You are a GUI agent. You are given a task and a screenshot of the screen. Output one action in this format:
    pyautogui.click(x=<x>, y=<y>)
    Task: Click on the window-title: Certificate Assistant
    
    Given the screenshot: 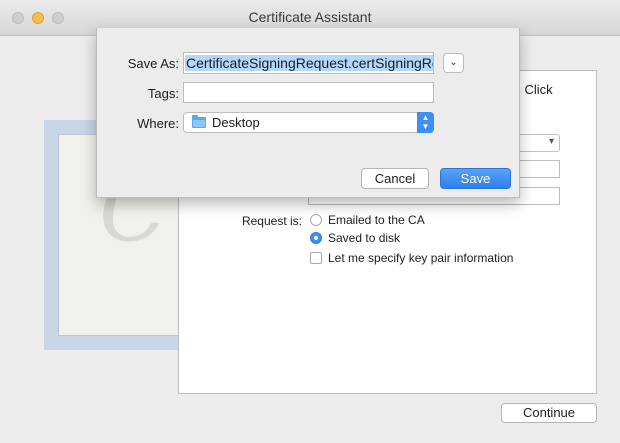 What is the action you would take?
    pyautogui.click(x=310, y=17)
    